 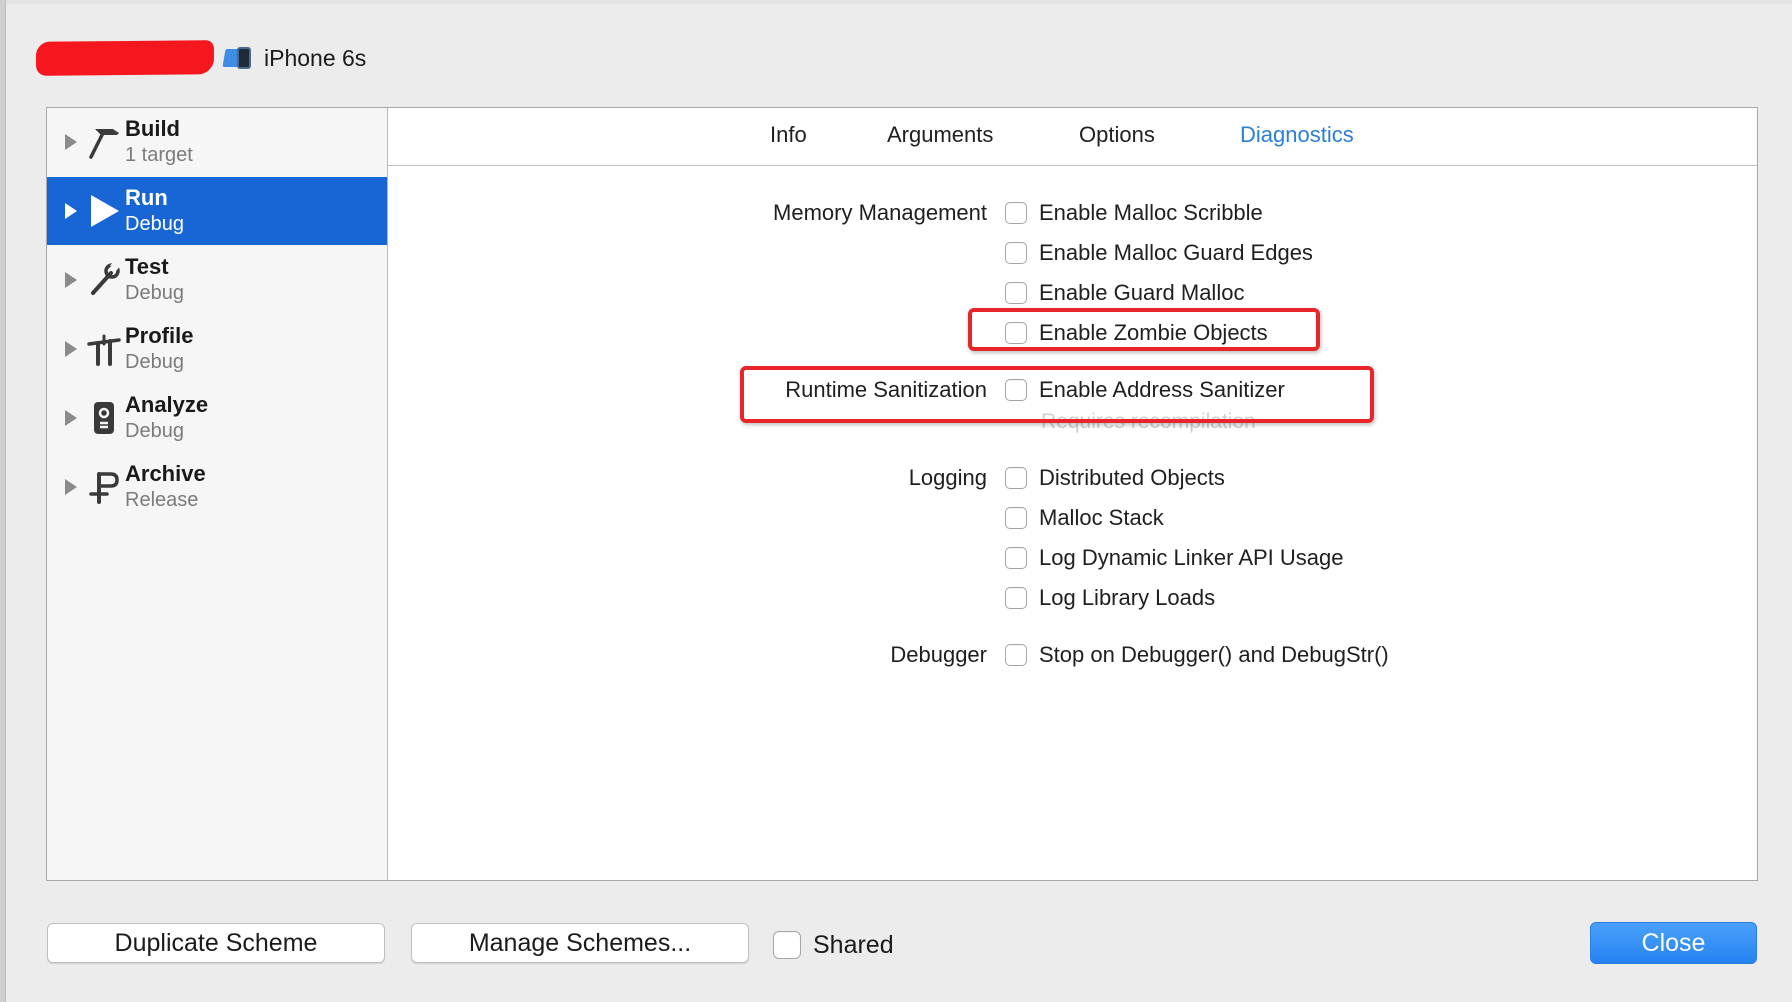 What do you see at coordinates (217, 280) in the screenshot?
I see `sidebar-item-test: Test Debug` at bounding box center [217, 280].